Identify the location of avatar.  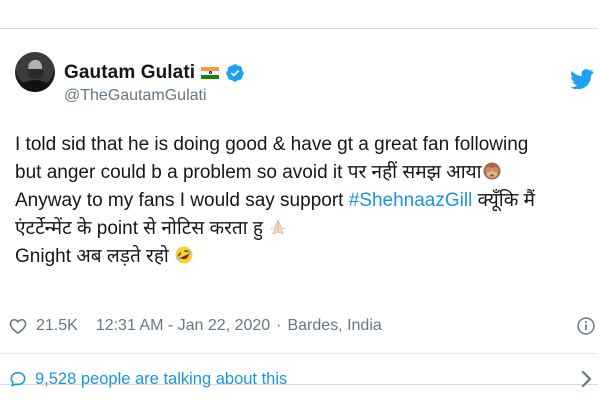
(35, 72).